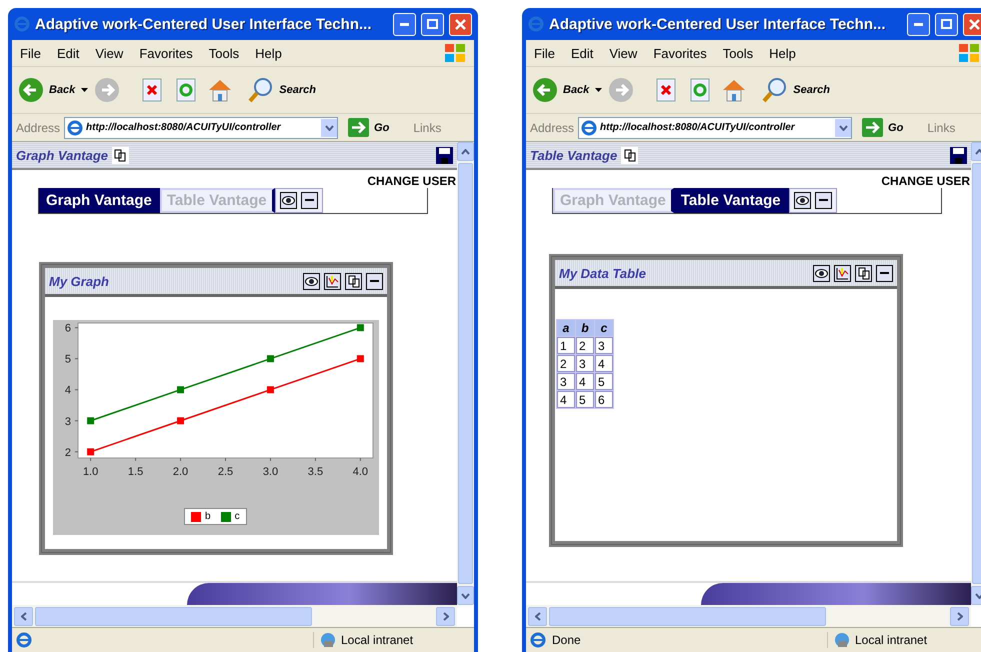 This screenshot has width=981, height=652. Describe the element at coordinates (731, 200) in the screenshot. I see `vantage-tab: Table Vantage` at that location.